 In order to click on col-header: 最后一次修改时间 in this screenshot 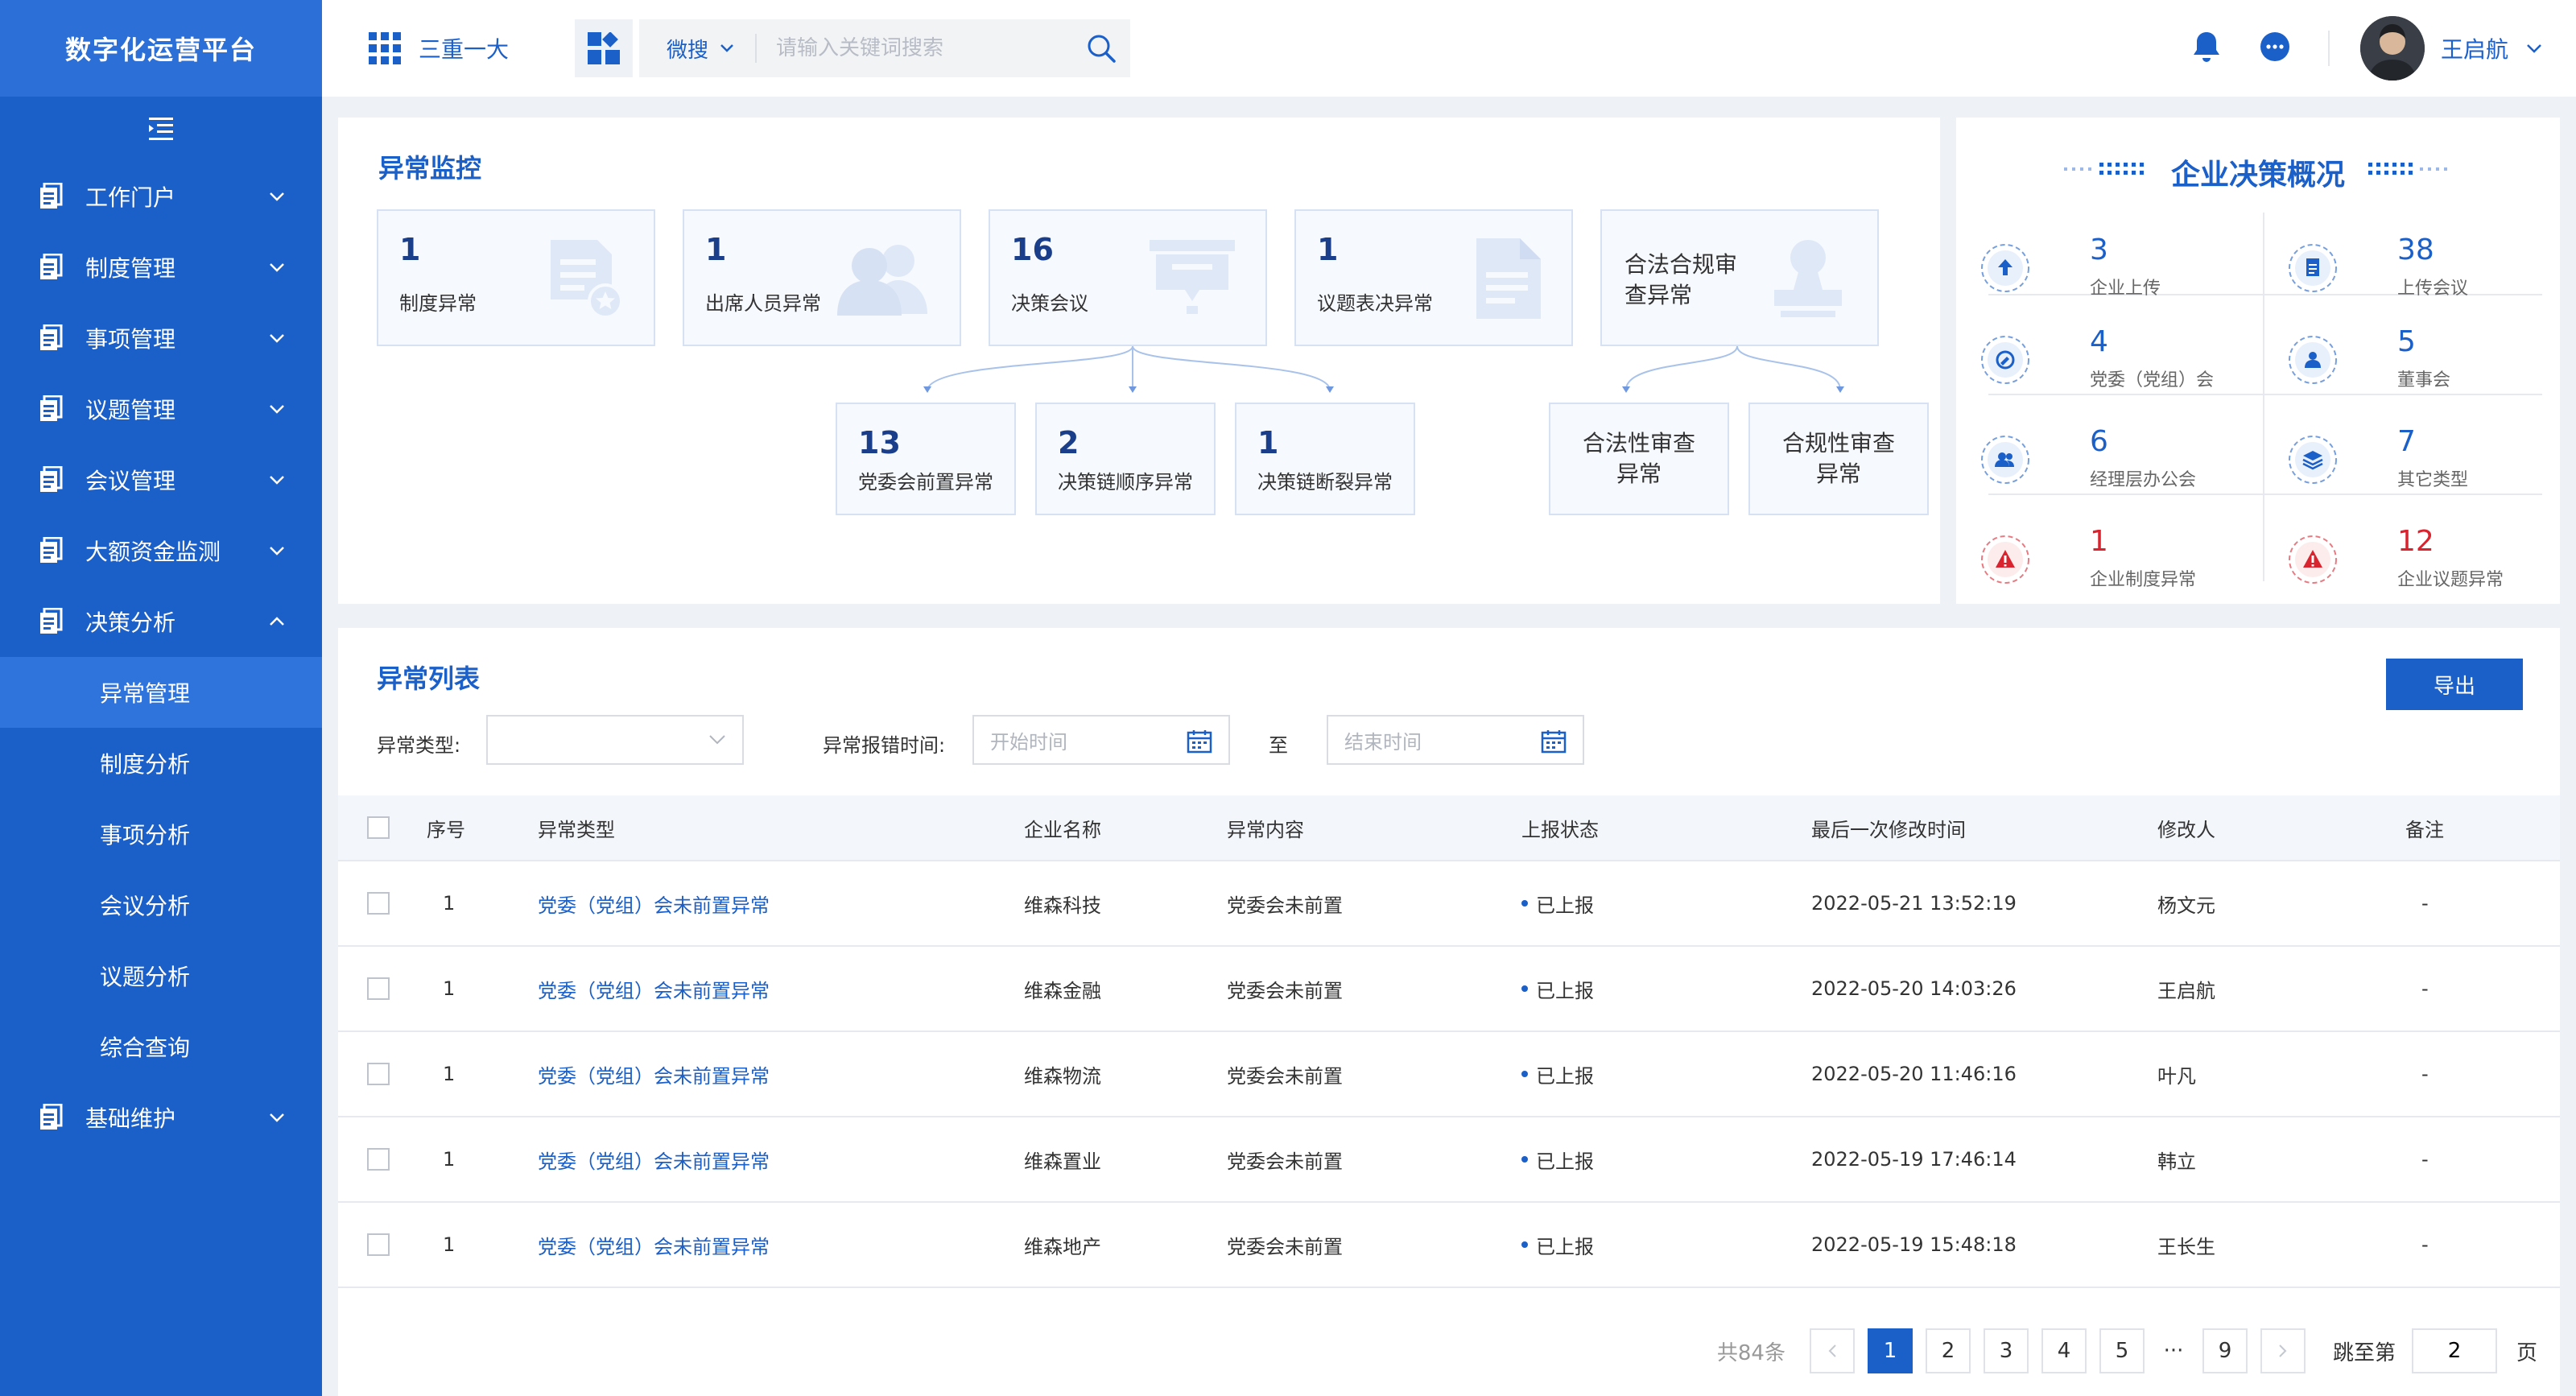, I will do `click(1888, 829)`.